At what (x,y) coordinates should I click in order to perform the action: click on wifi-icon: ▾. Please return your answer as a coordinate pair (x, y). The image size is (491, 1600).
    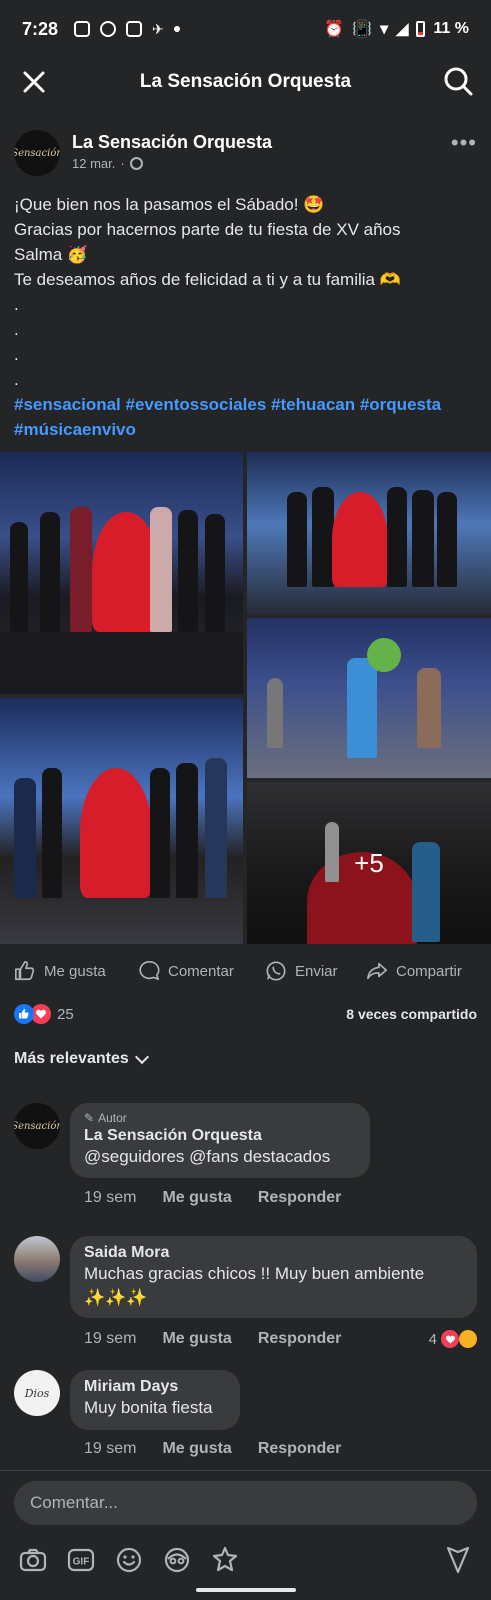
    Looking at the image, I should click on (384, 29).